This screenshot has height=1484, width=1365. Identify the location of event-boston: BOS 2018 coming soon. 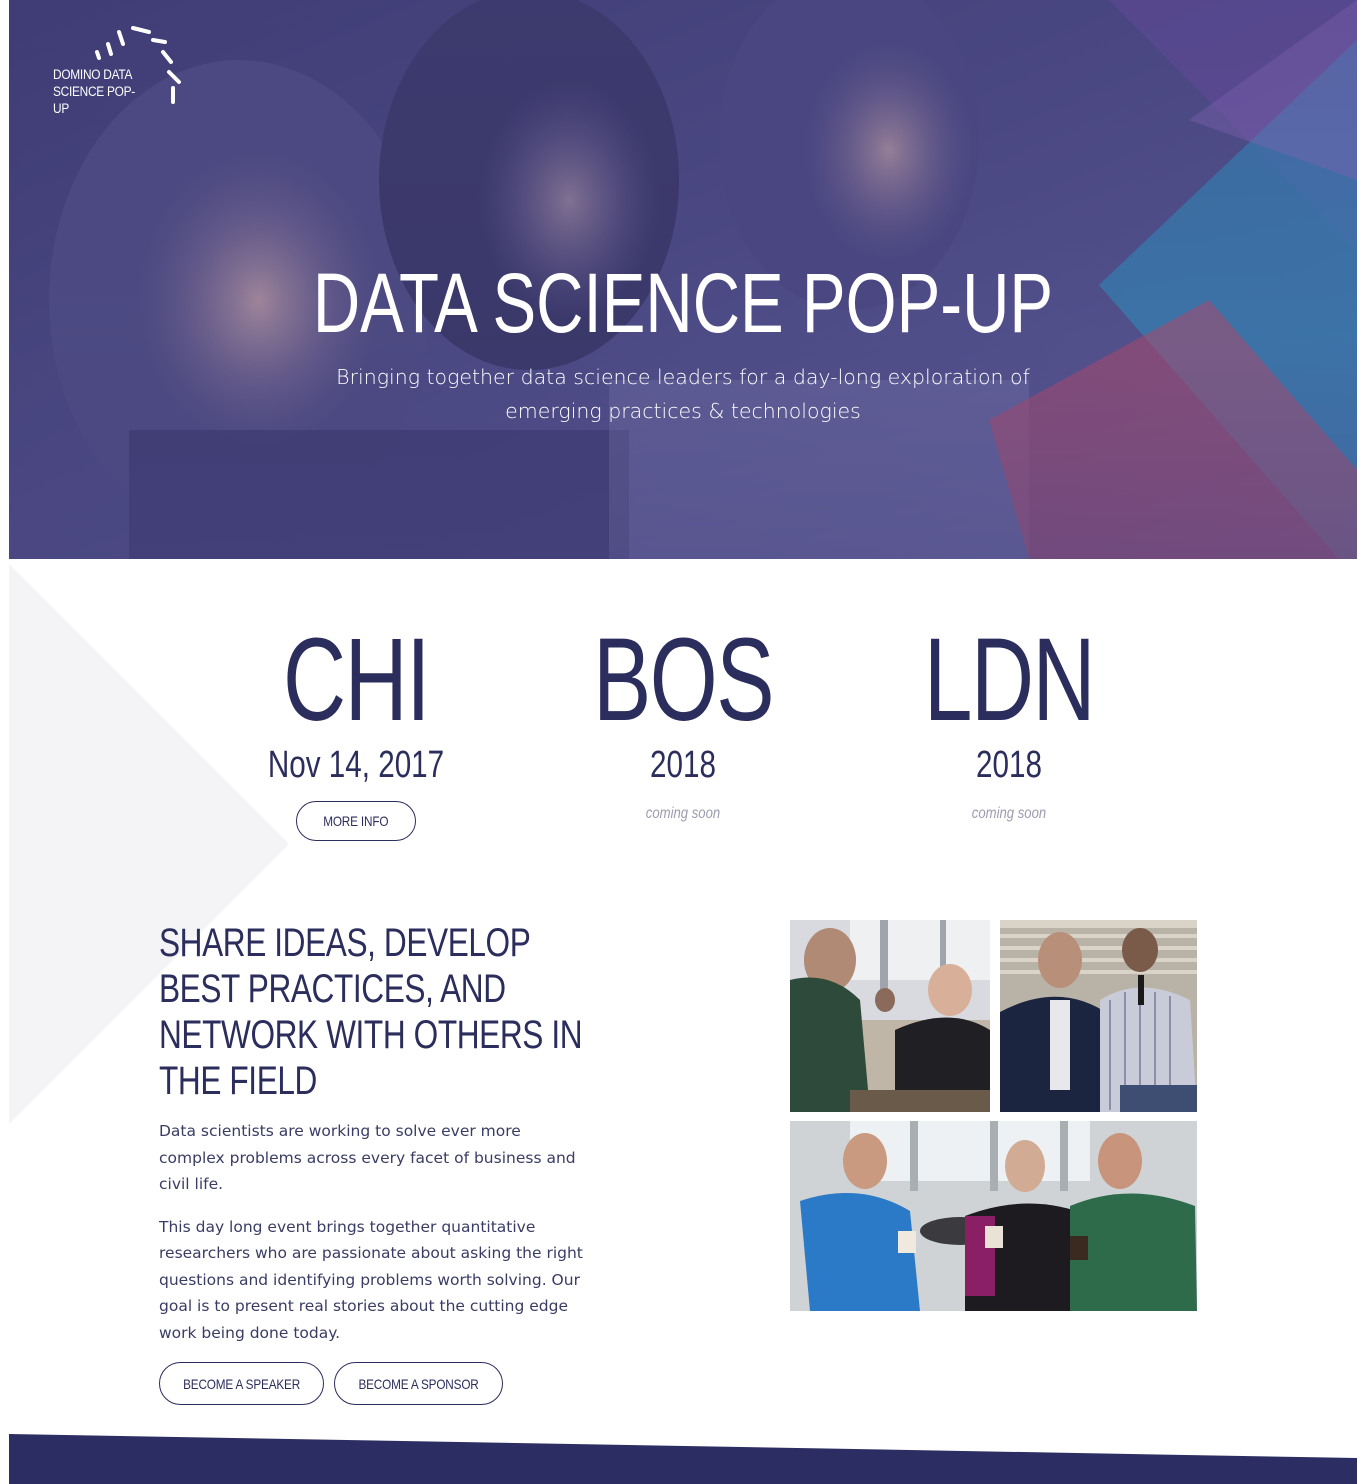
(683, 718).